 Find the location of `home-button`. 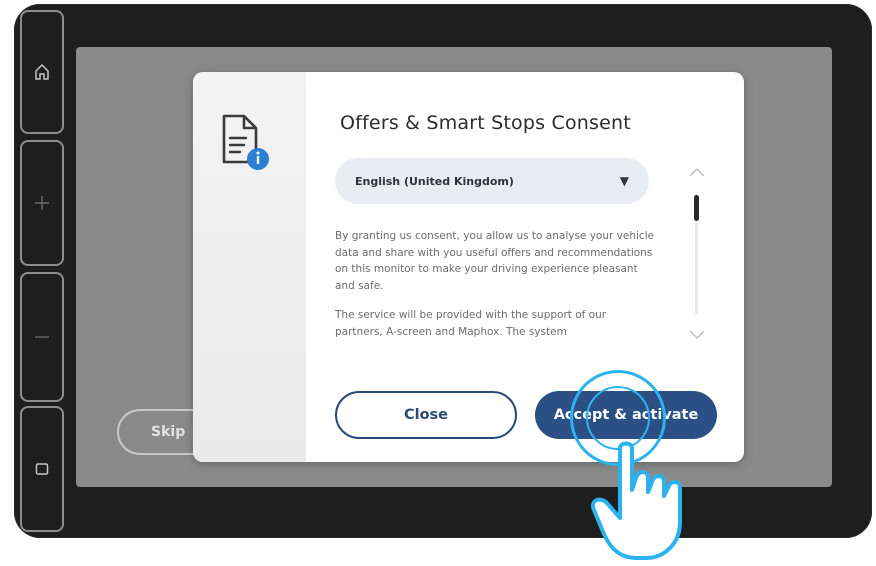

home-button is located at coordinates (42, 72).